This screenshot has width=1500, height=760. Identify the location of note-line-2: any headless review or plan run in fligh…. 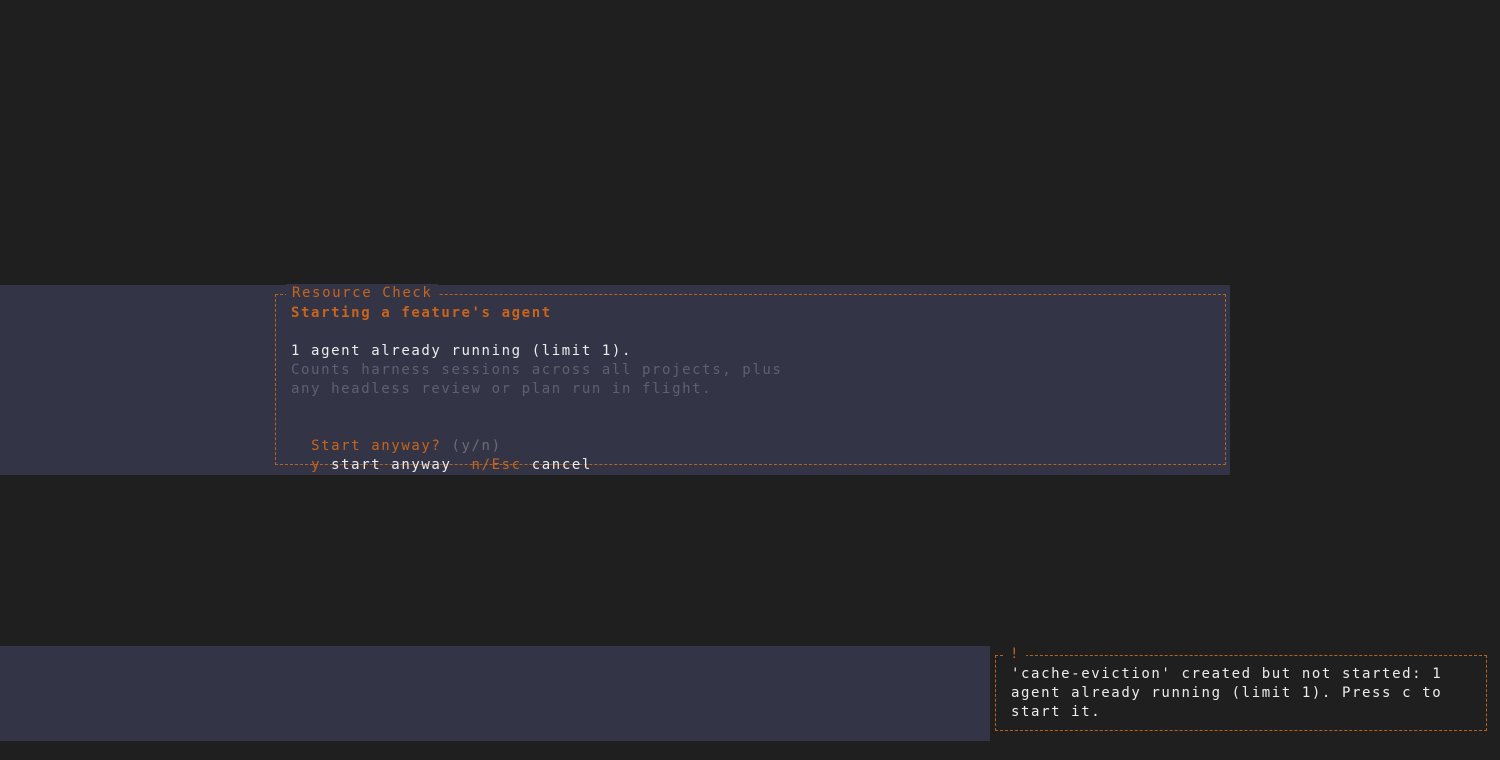
(502, 389).